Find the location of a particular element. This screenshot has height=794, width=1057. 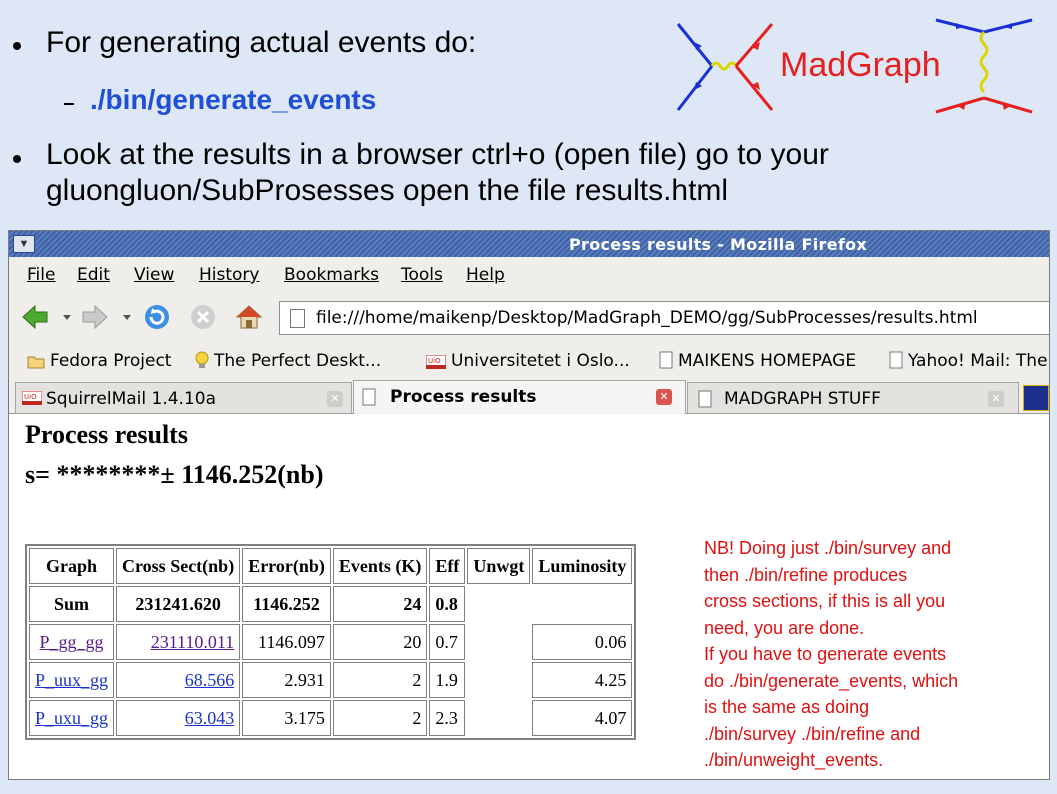

table-cell: 4.07 is located at coordinates (582, 718).